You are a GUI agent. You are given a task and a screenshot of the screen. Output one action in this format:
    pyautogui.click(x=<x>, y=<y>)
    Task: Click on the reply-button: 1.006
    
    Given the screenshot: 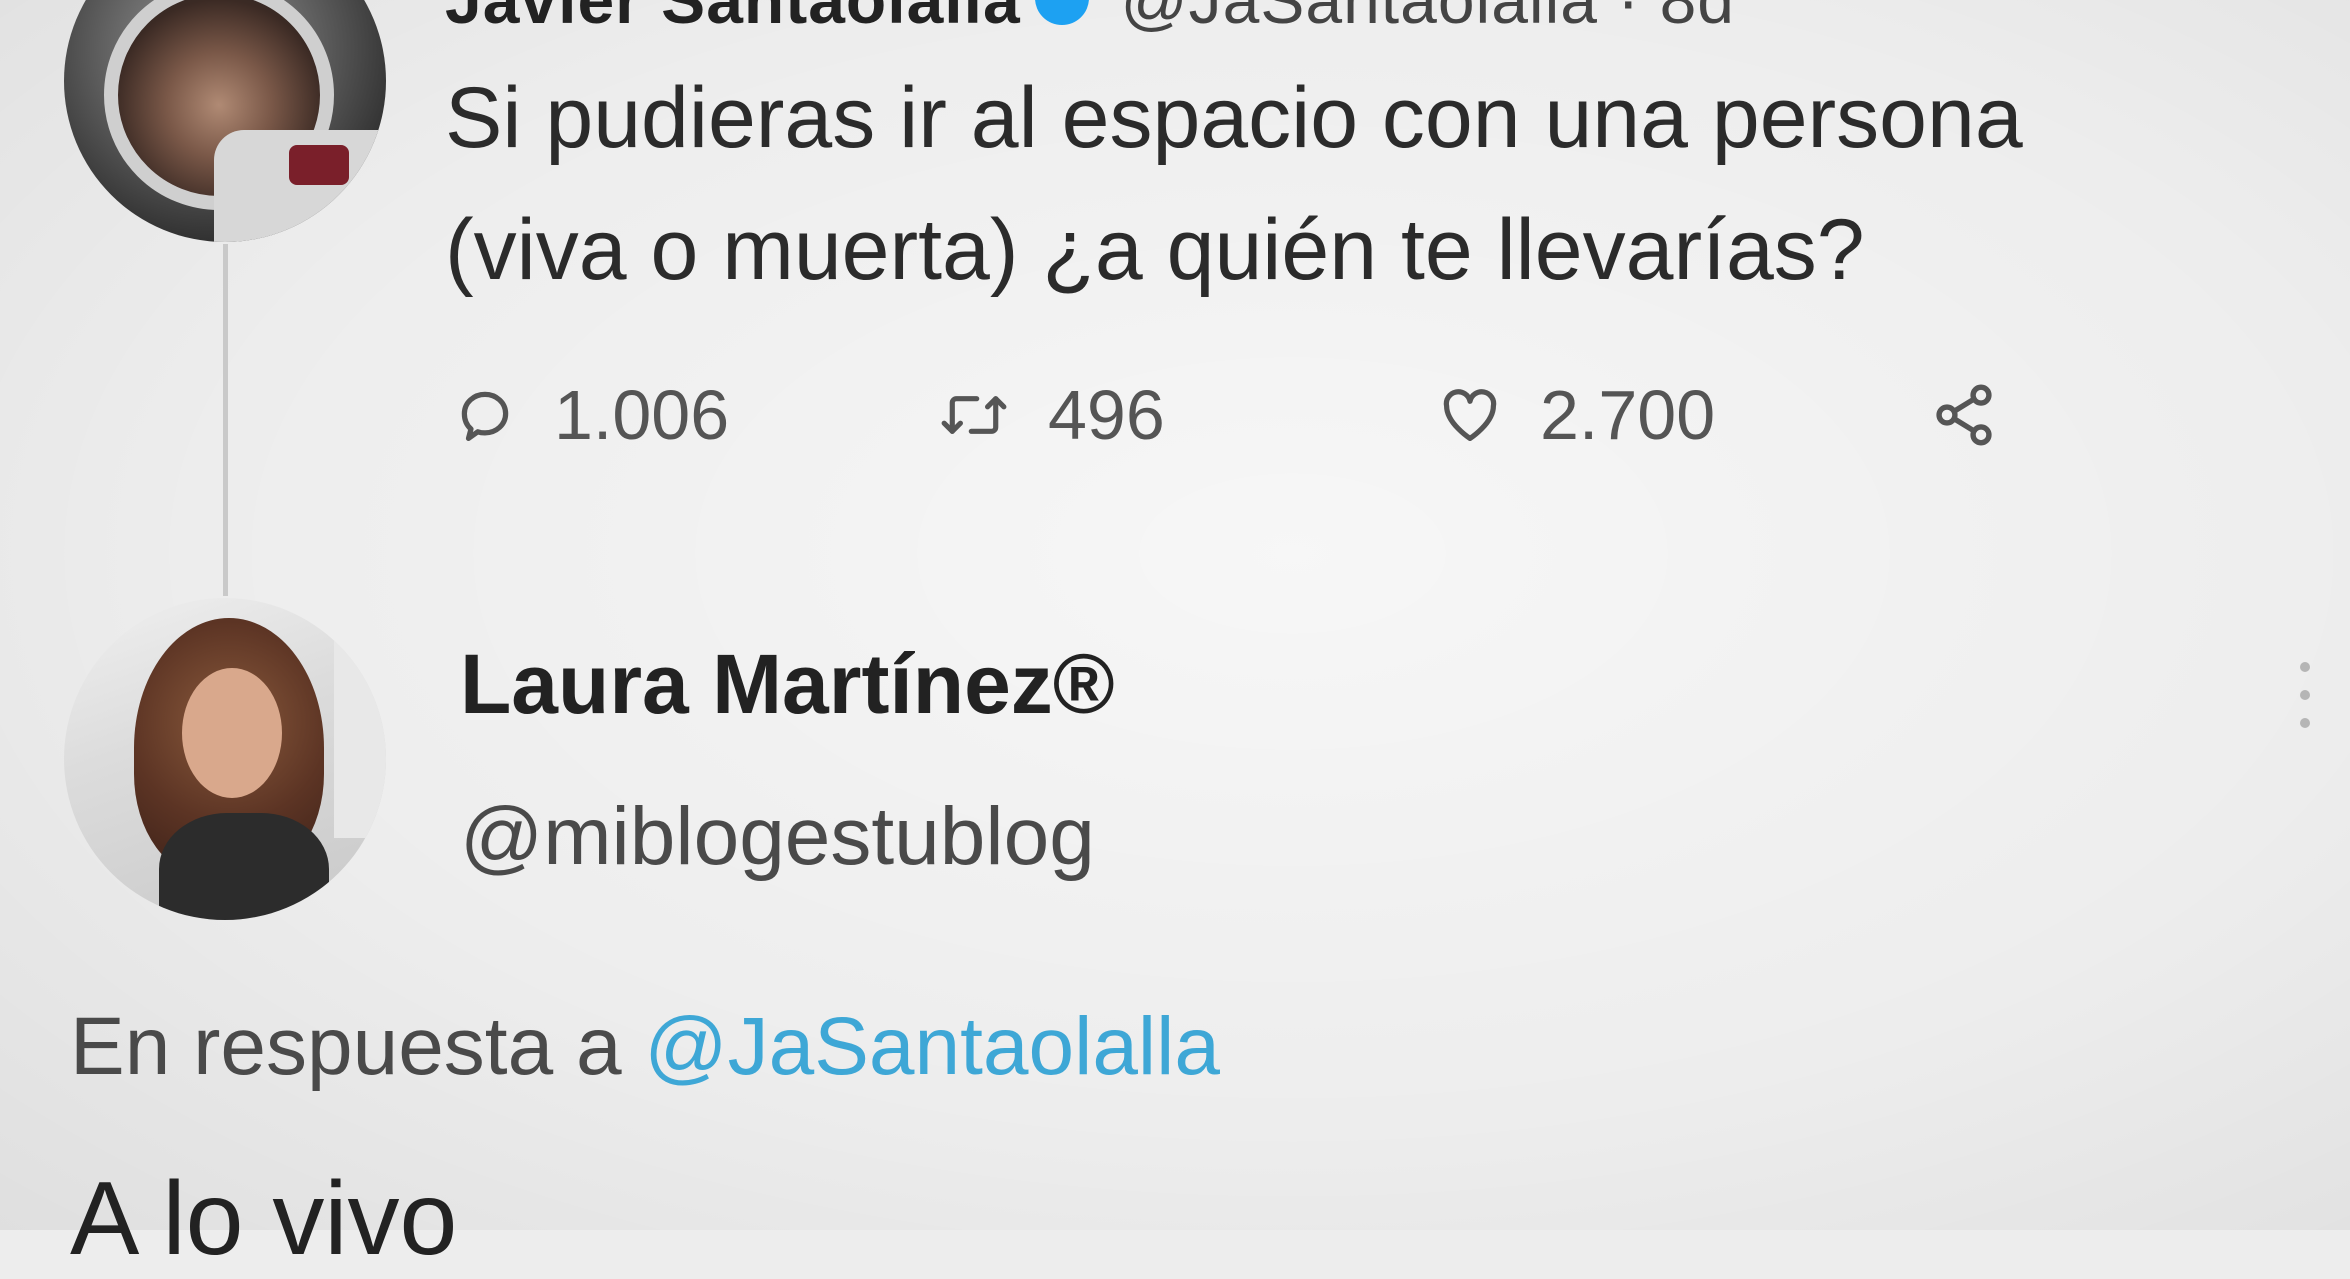 What is the action you would take?
    pyautogui.click(x=590, y=415)
    